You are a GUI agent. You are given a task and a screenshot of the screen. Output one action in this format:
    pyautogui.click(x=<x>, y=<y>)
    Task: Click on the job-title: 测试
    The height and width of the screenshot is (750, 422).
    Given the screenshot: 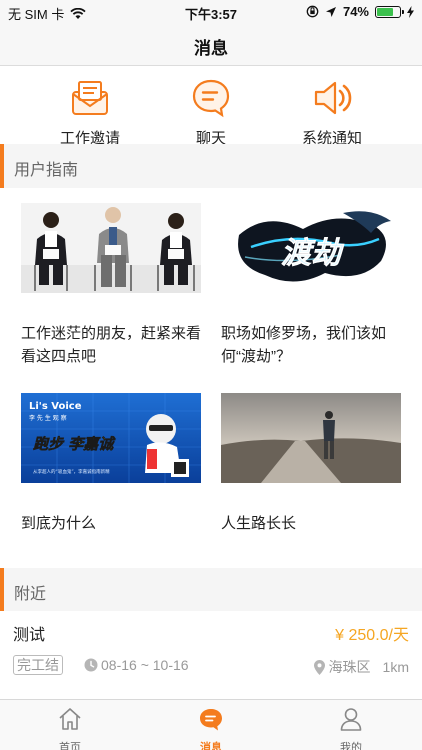 What is the action you would take?
    pyautogui.click(x=29, y=635)
    